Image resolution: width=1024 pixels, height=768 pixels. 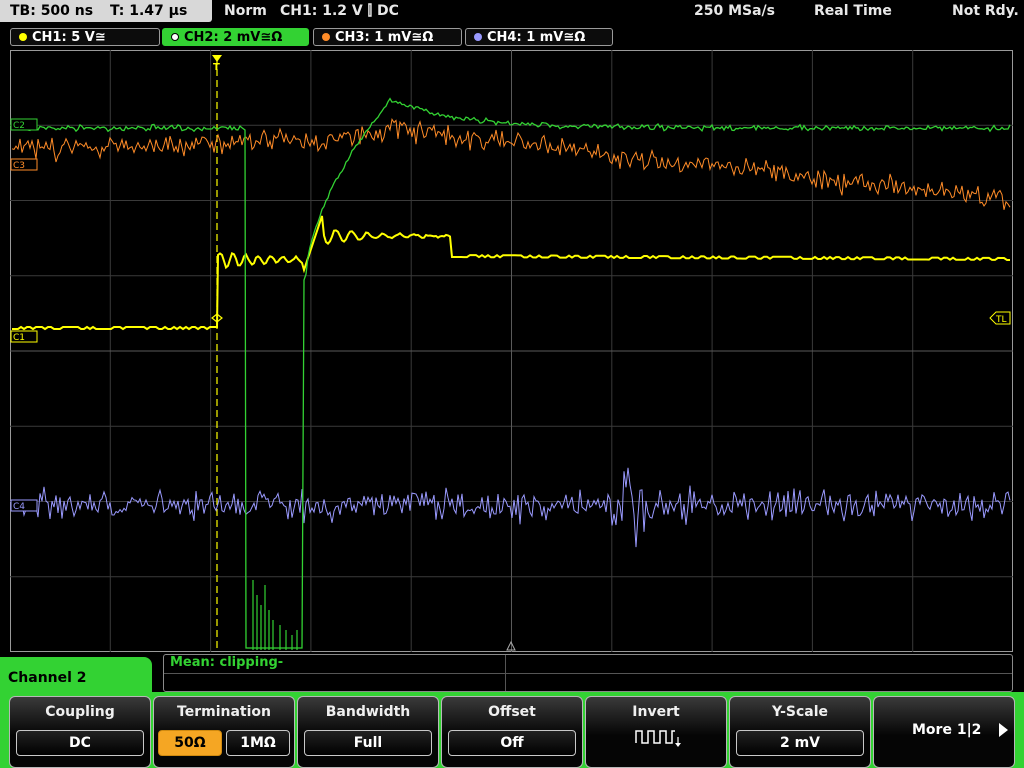 I want to click on measurement-column-divider, so click(x=505, y=673).